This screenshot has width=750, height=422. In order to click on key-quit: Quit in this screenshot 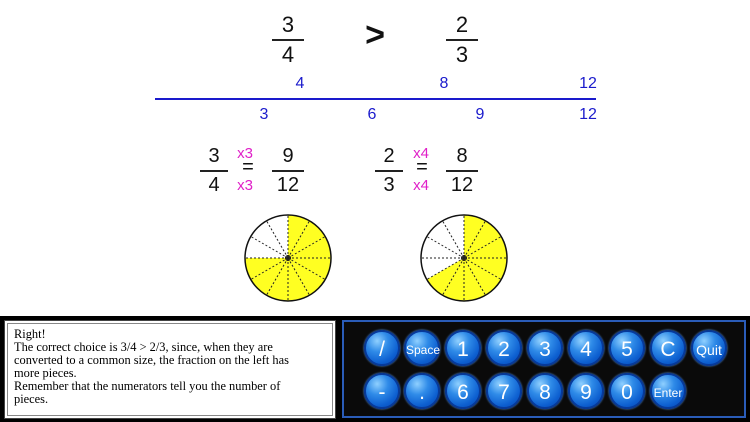, I will do `click(709, 348)`.